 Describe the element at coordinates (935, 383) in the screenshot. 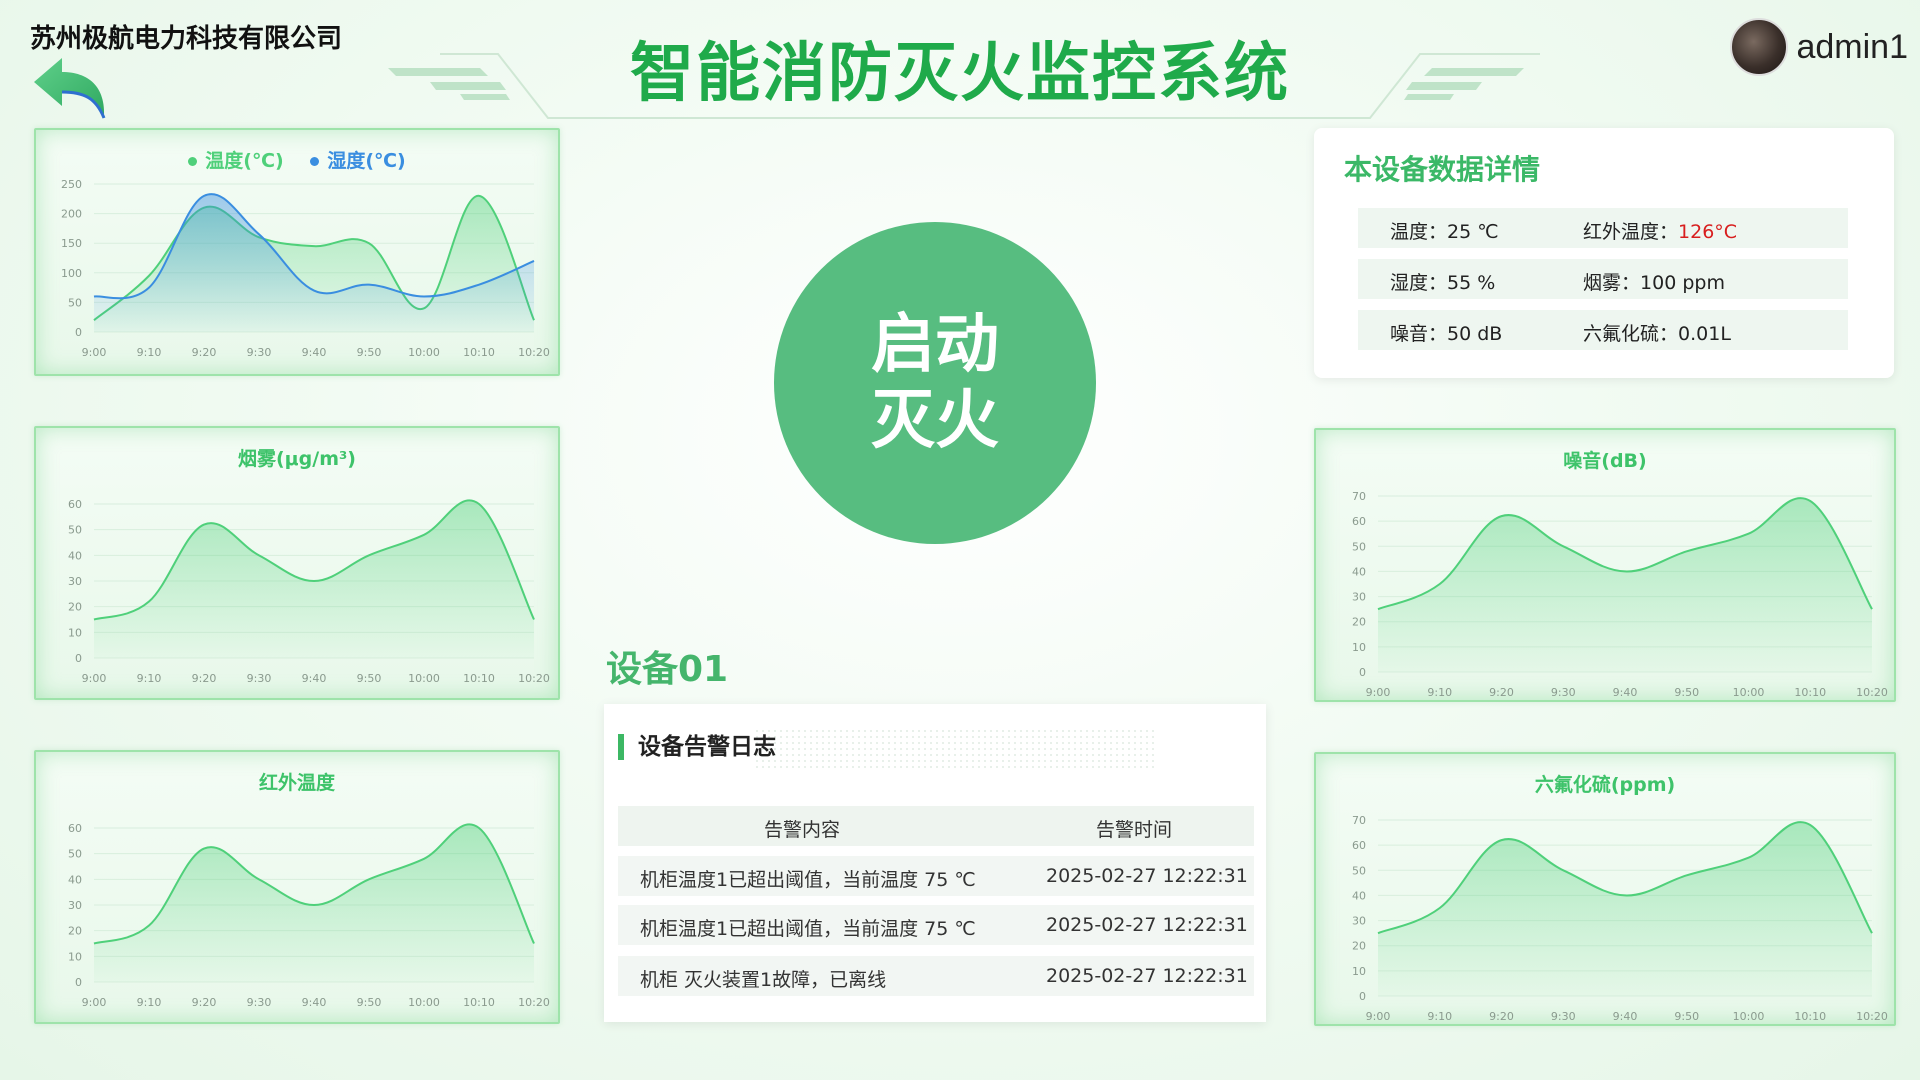

I see `start-fire-extinguish-button: 启动 灭火` at that location.